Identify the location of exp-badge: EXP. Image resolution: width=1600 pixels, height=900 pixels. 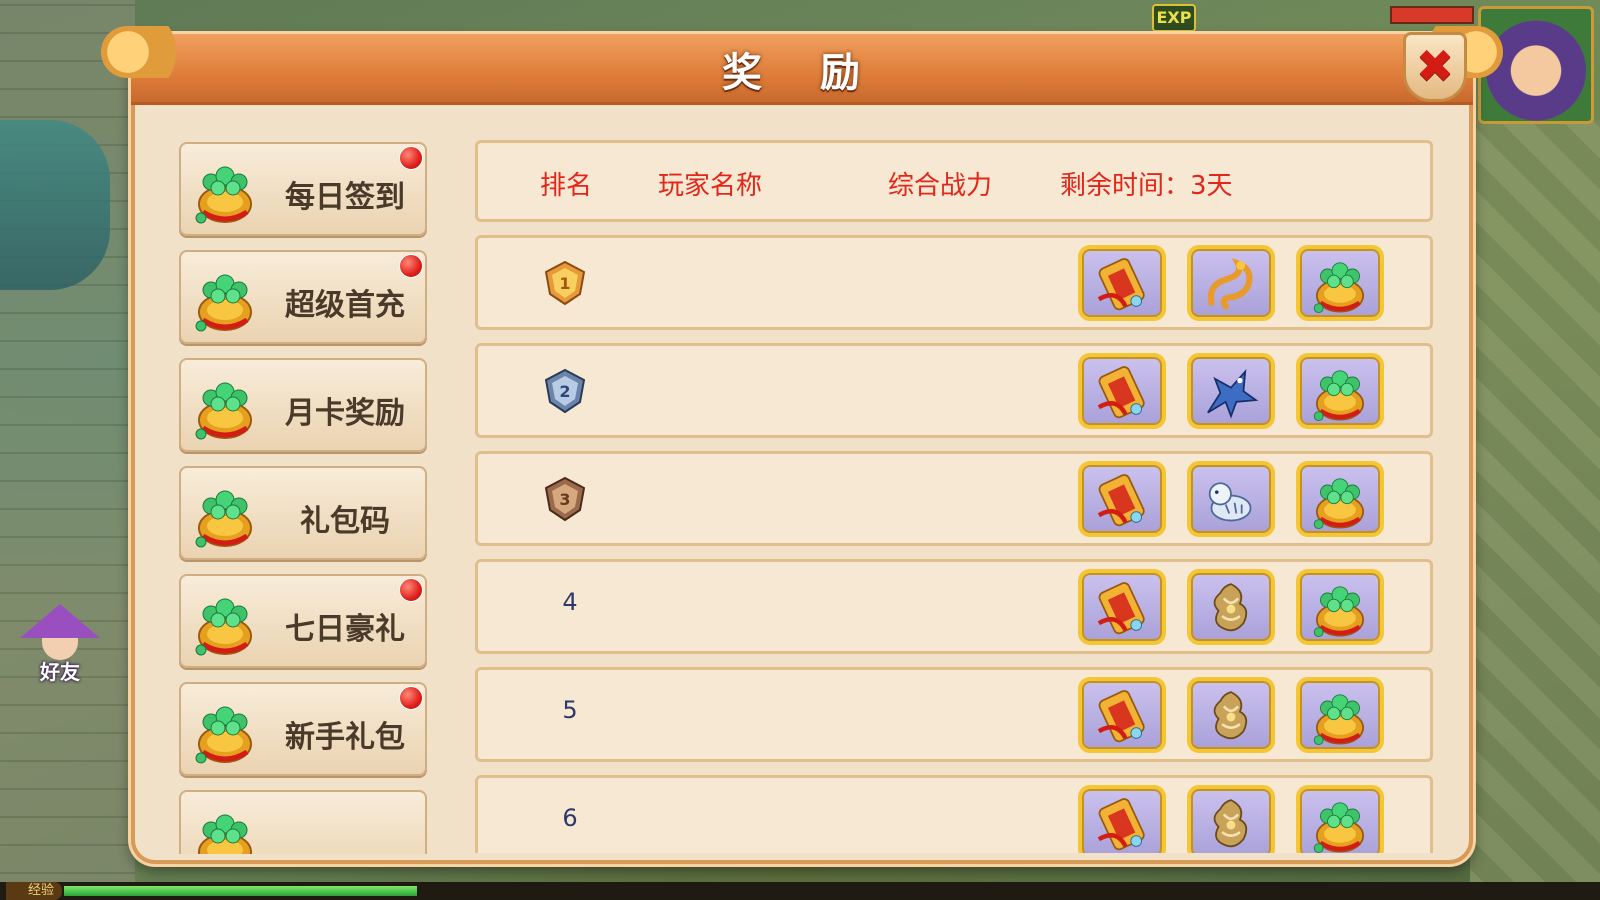
(1174, 18).